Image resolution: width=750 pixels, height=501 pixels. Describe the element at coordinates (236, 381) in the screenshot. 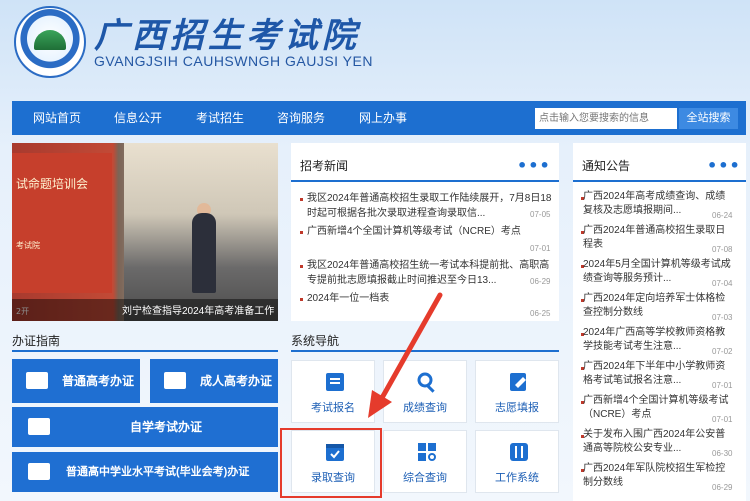

I see `adult-exam-cert-label: 成人高考办证` at that location.